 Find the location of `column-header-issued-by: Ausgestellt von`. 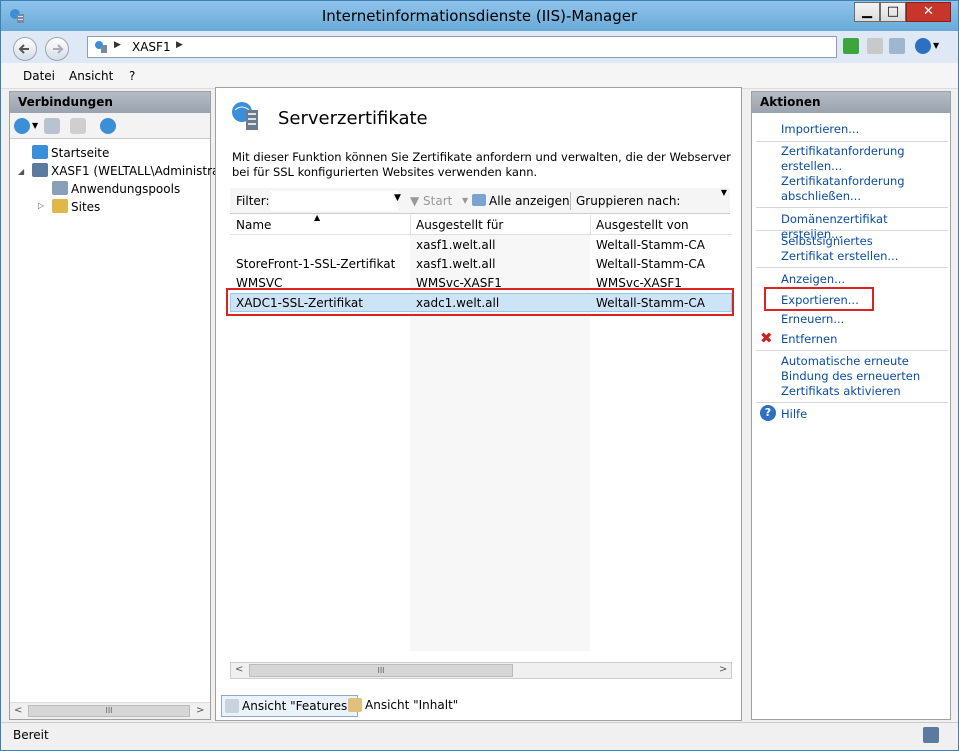

column-header-issued-by: Ausgestellt von is located at coordinates (642, 225).